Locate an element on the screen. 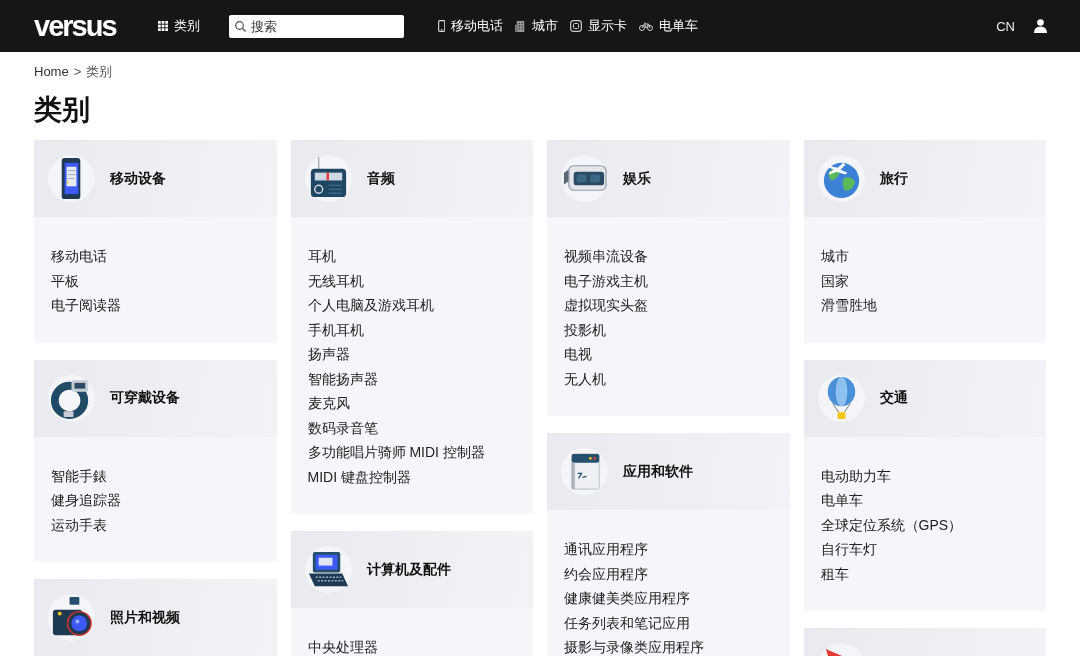  category-link: 租车 is located at coordinates (834, 573).